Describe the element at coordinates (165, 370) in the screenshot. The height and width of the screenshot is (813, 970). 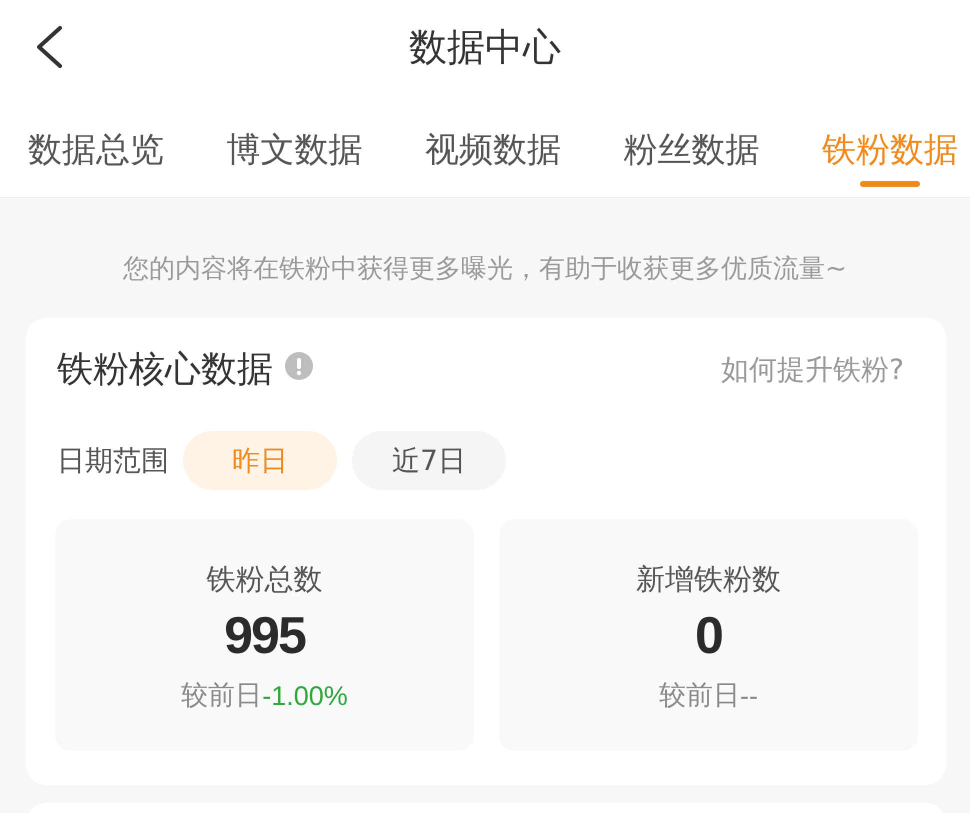
I see `card-title: 铁粉核心数据` at that location.